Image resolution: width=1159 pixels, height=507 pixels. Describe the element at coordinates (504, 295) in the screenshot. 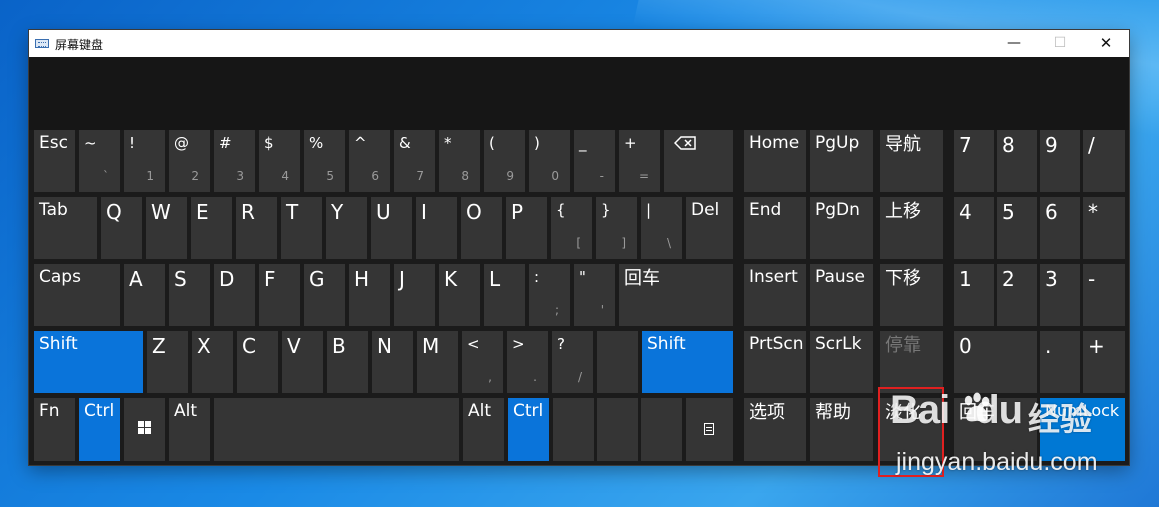

I see `key-l: L` at that location.